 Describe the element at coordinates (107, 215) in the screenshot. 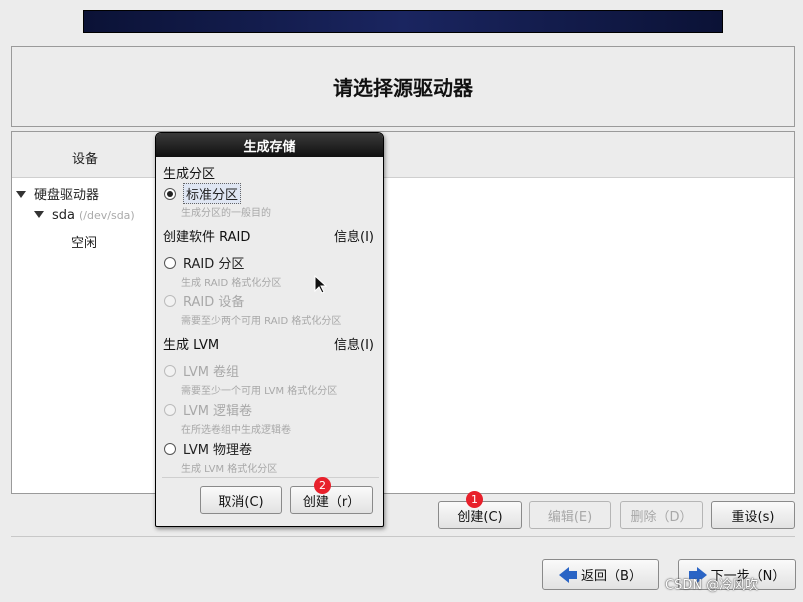

I see `tree-item-path: (/dev/sda)` at that location.